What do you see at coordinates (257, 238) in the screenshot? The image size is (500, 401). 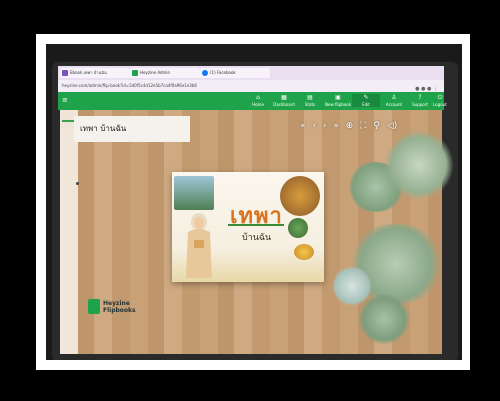 I see `cover-subtitle: บ้านฉัน` at bounding box center [257, 238].